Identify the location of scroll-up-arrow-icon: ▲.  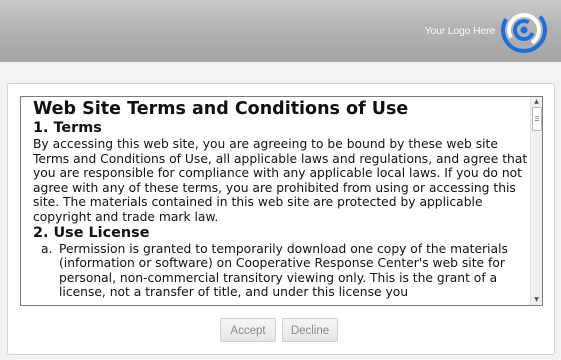
(536, 102).